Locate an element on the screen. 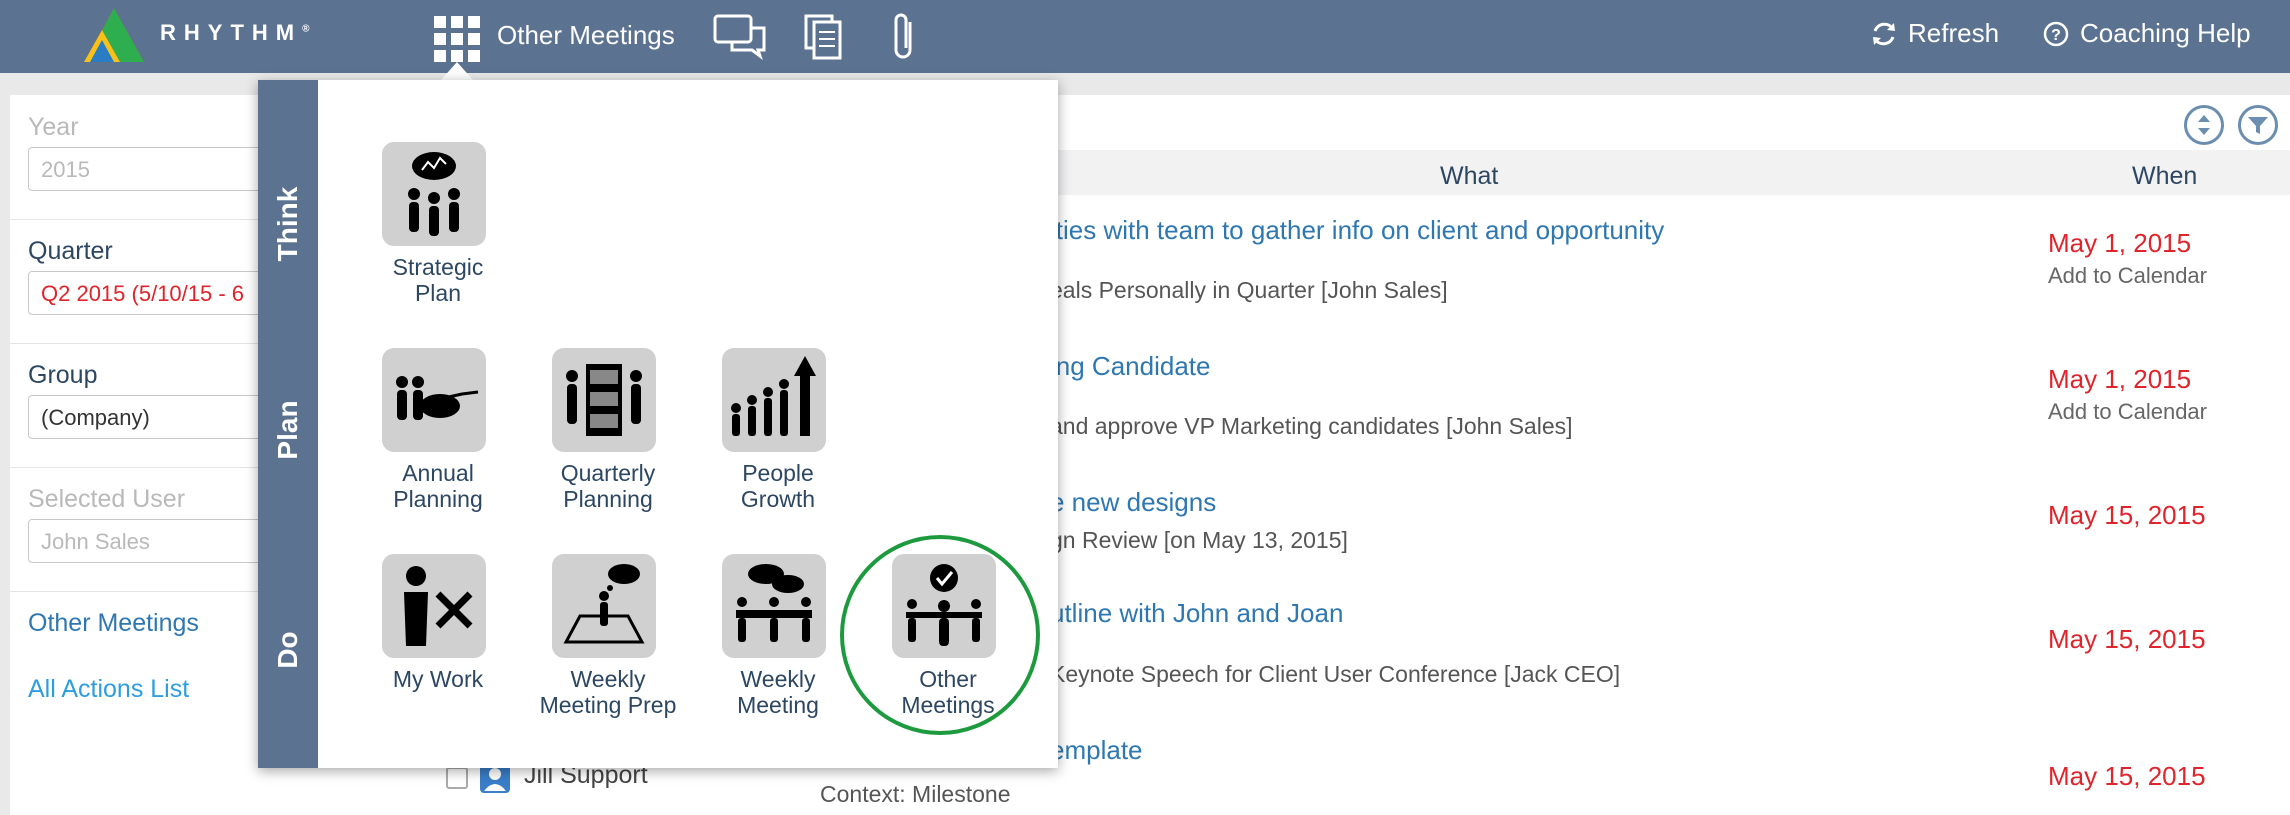 This screenshot has width=2290, height=815. action-context: eals Personally in Quarter [John Sales] is located at coordinates (1249, 290).